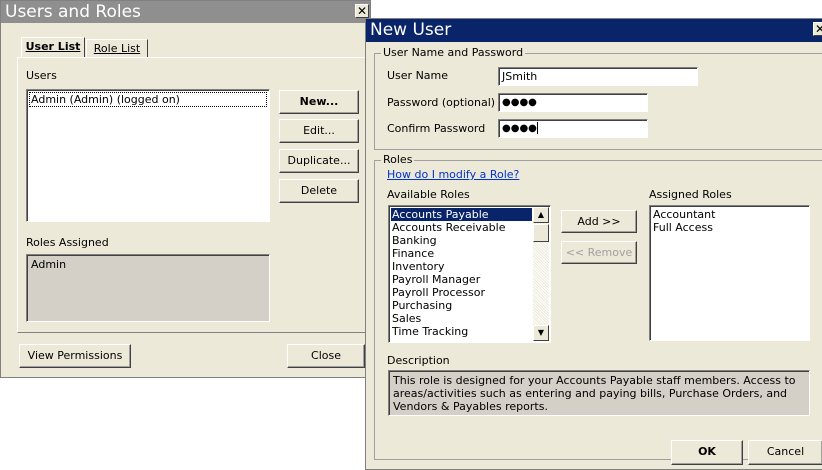 This screenshot has width=822, height=470. What do you see at coordinates (599, 221) in the screenshot?
I see `add-role-button: Add >>` at bounding box center [599, 221].